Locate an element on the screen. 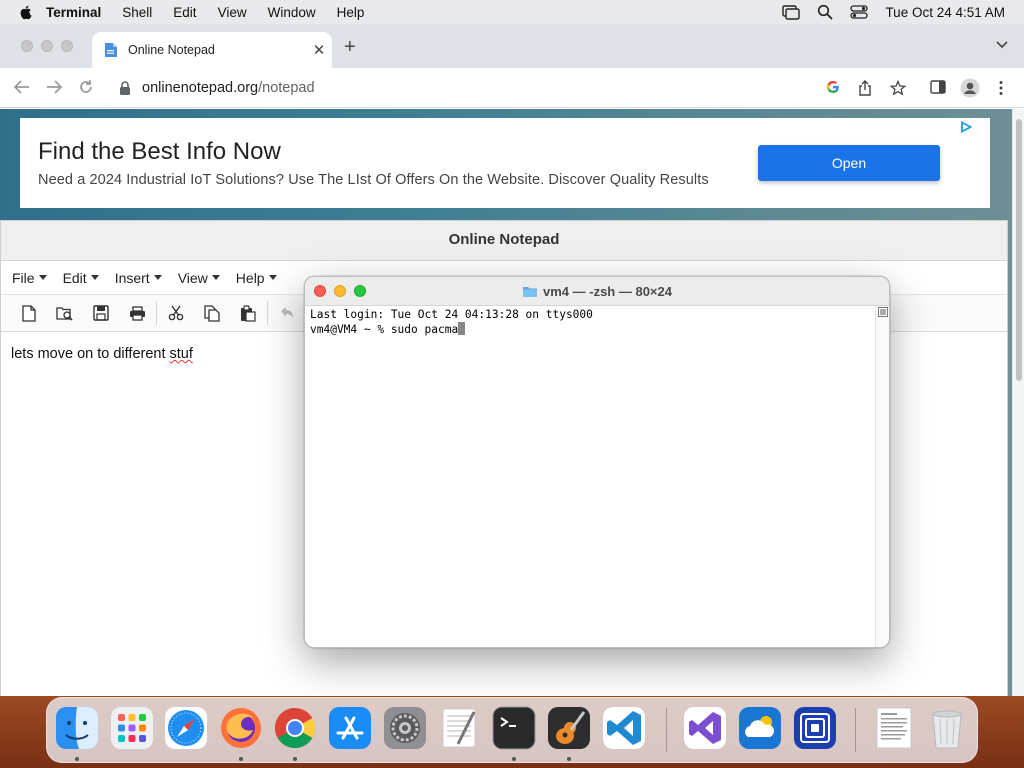 The width and height of the screenshot is (1024, 768). folder-icon is located at coordinates (530, 291).